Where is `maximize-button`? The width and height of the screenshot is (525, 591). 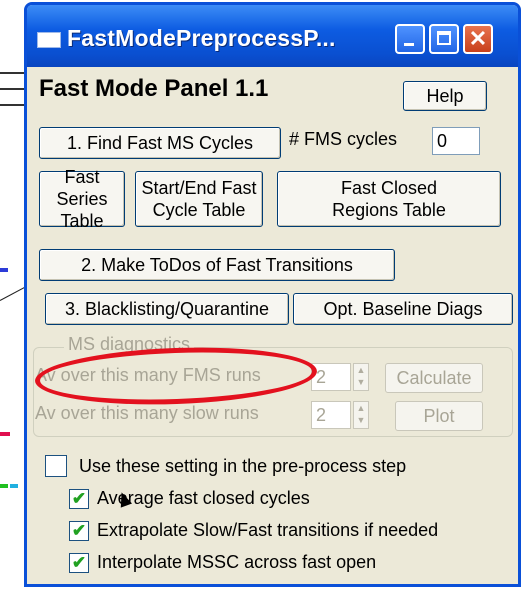 maximize-button is located at coordinates (444, 39).